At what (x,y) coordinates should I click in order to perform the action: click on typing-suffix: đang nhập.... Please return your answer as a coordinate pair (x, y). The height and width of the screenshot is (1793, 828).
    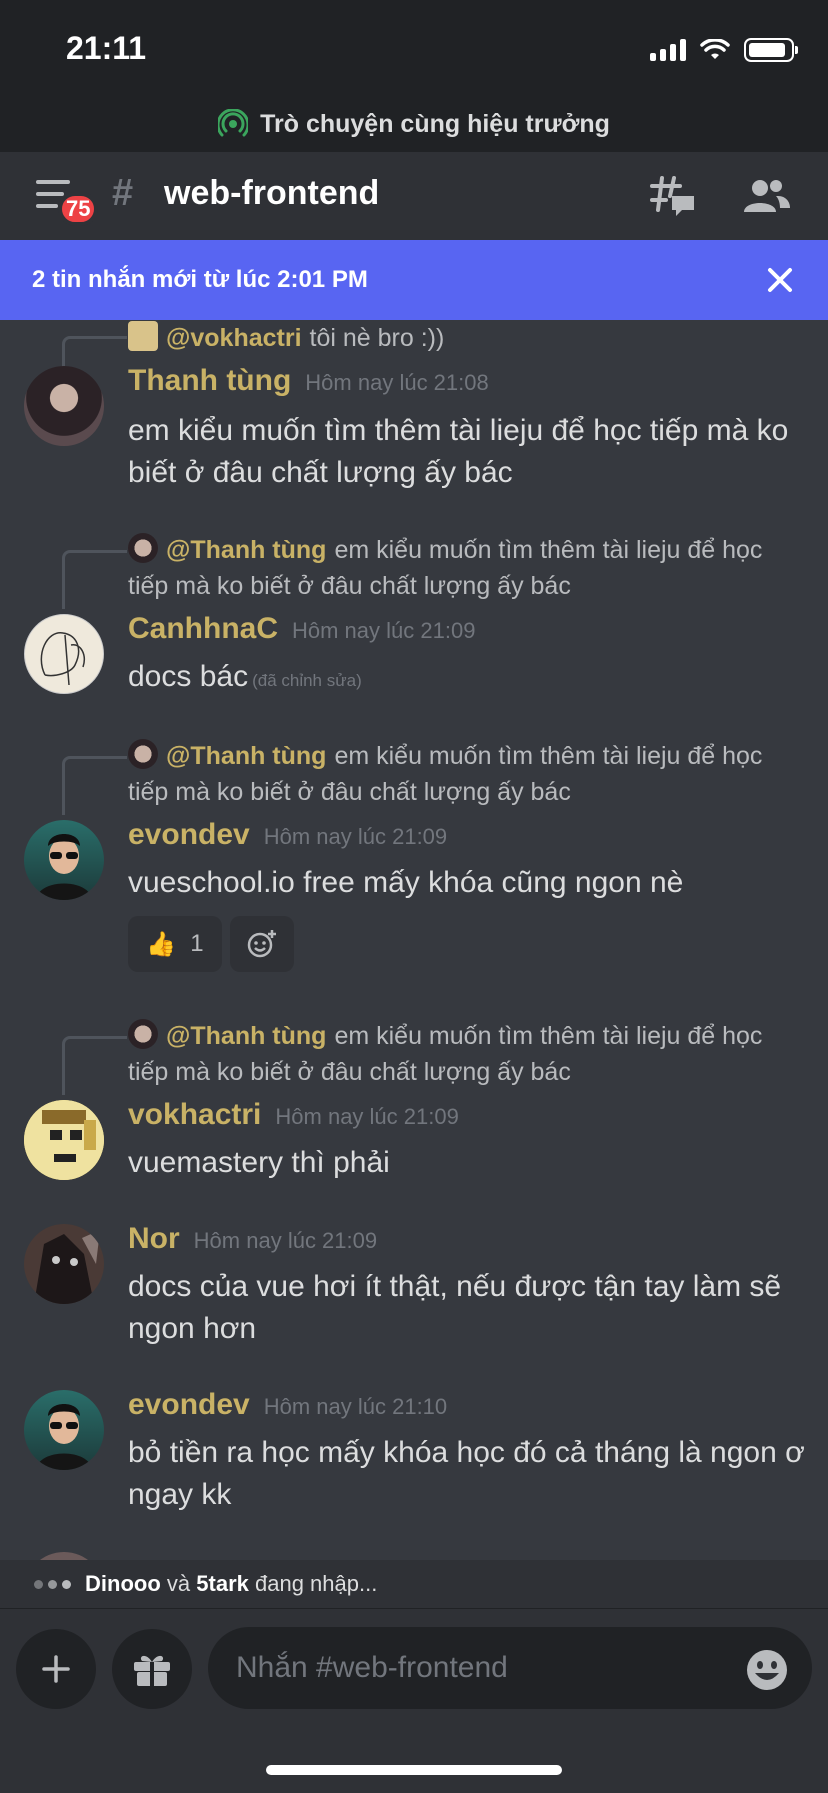
    Looking at the image, I should click on (316, 1583).